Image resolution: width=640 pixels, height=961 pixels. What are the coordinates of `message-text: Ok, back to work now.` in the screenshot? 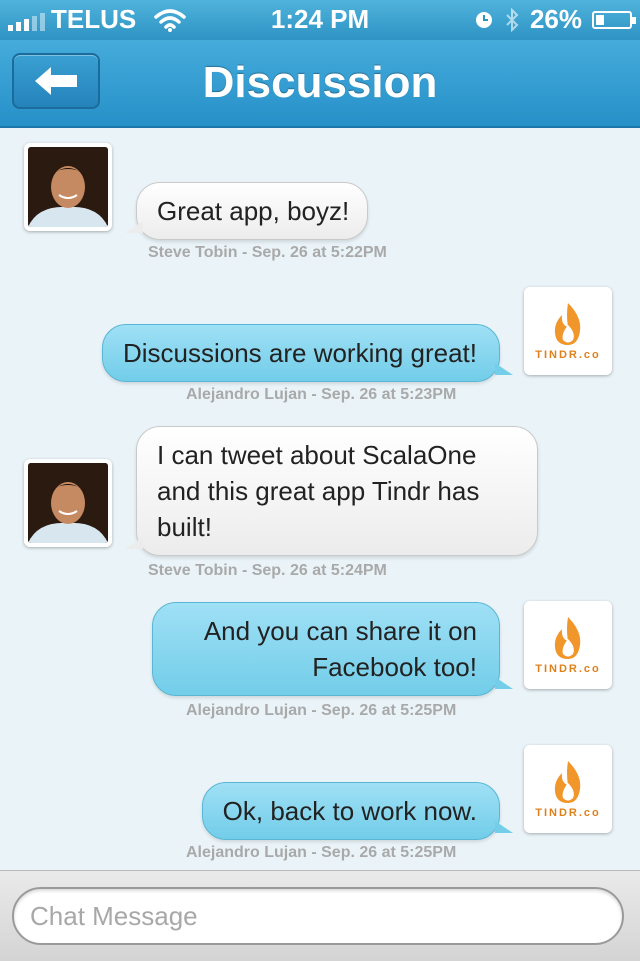 It's located at (349, 811).